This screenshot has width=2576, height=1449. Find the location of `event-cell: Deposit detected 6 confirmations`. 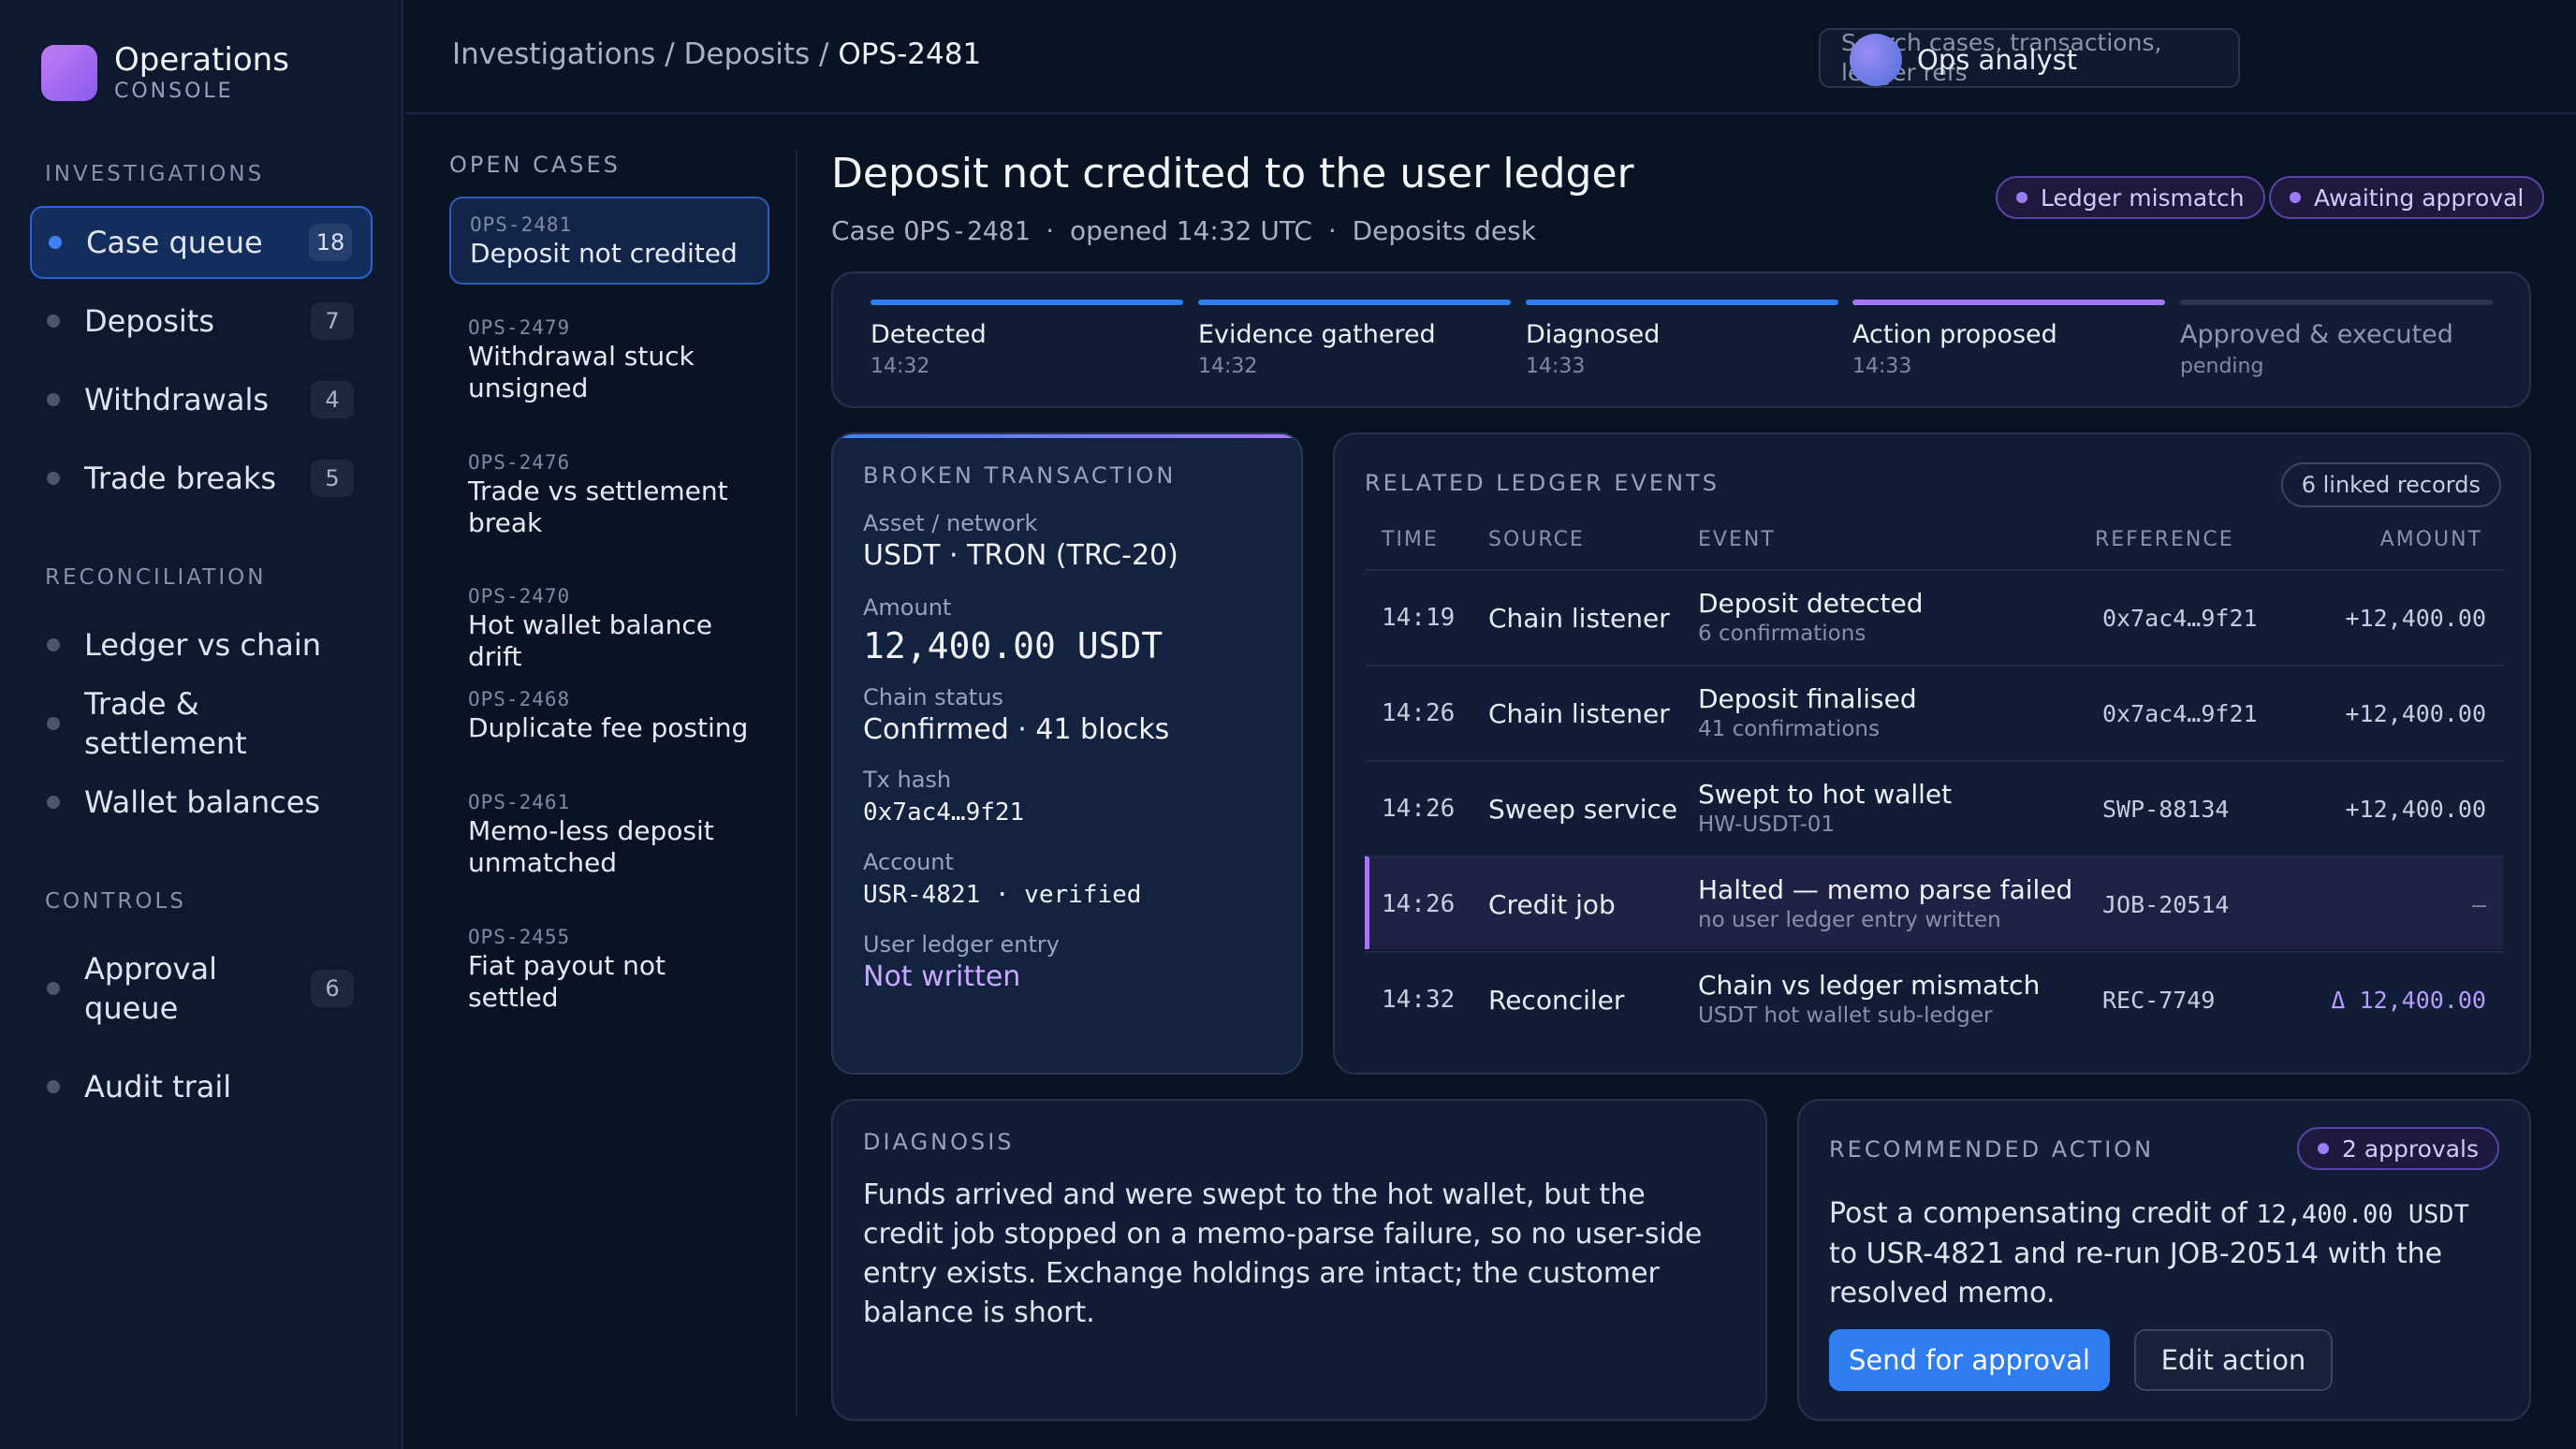

event-cell: Deposit detected 6 confirmations is located at coordinates (1811, 618).